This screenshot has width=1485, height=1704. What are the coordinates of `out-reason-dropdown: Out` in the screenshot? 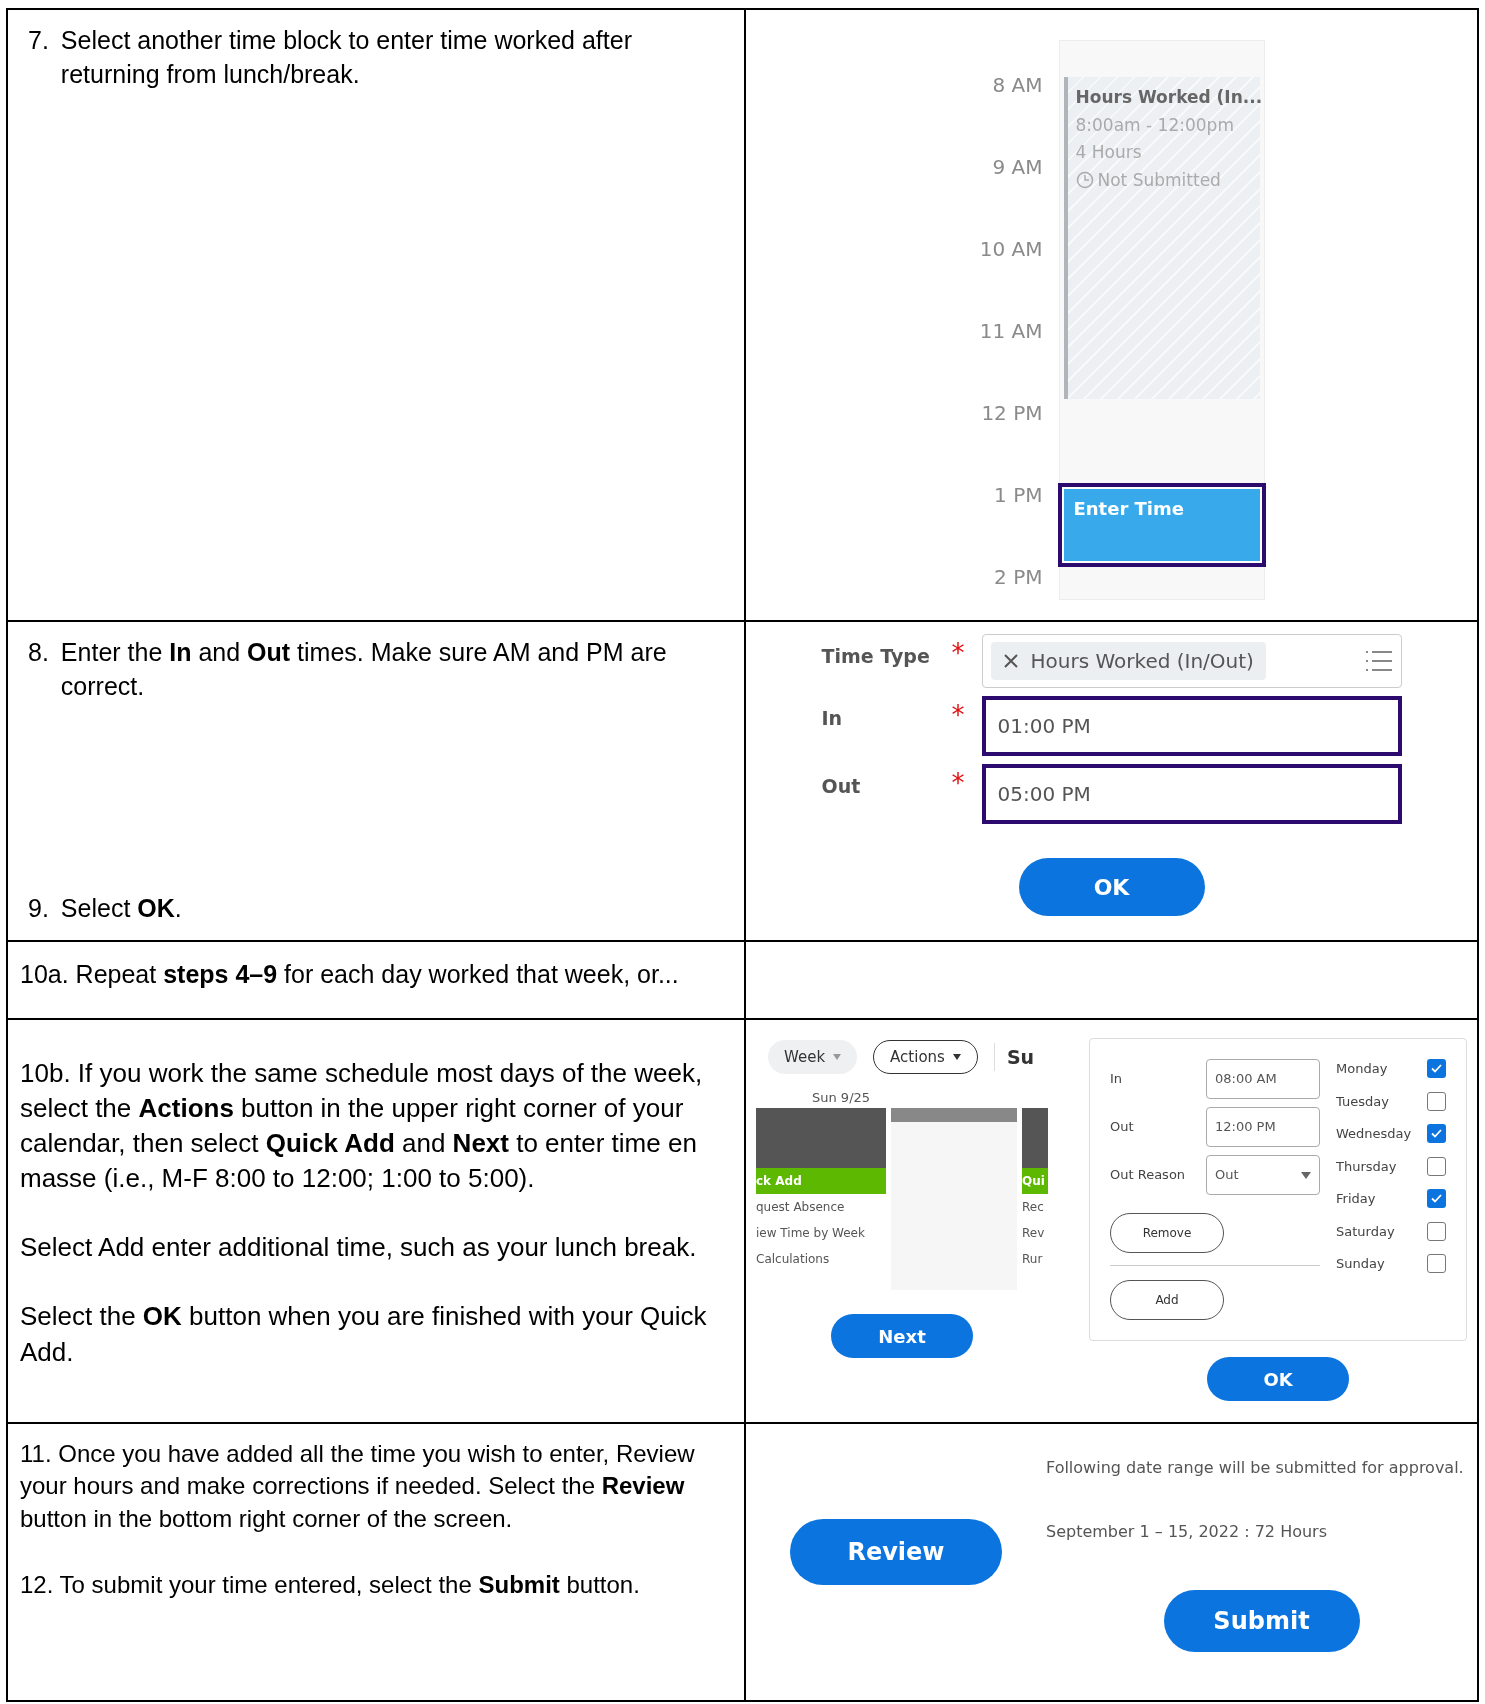 It's located at (1263, 1175).